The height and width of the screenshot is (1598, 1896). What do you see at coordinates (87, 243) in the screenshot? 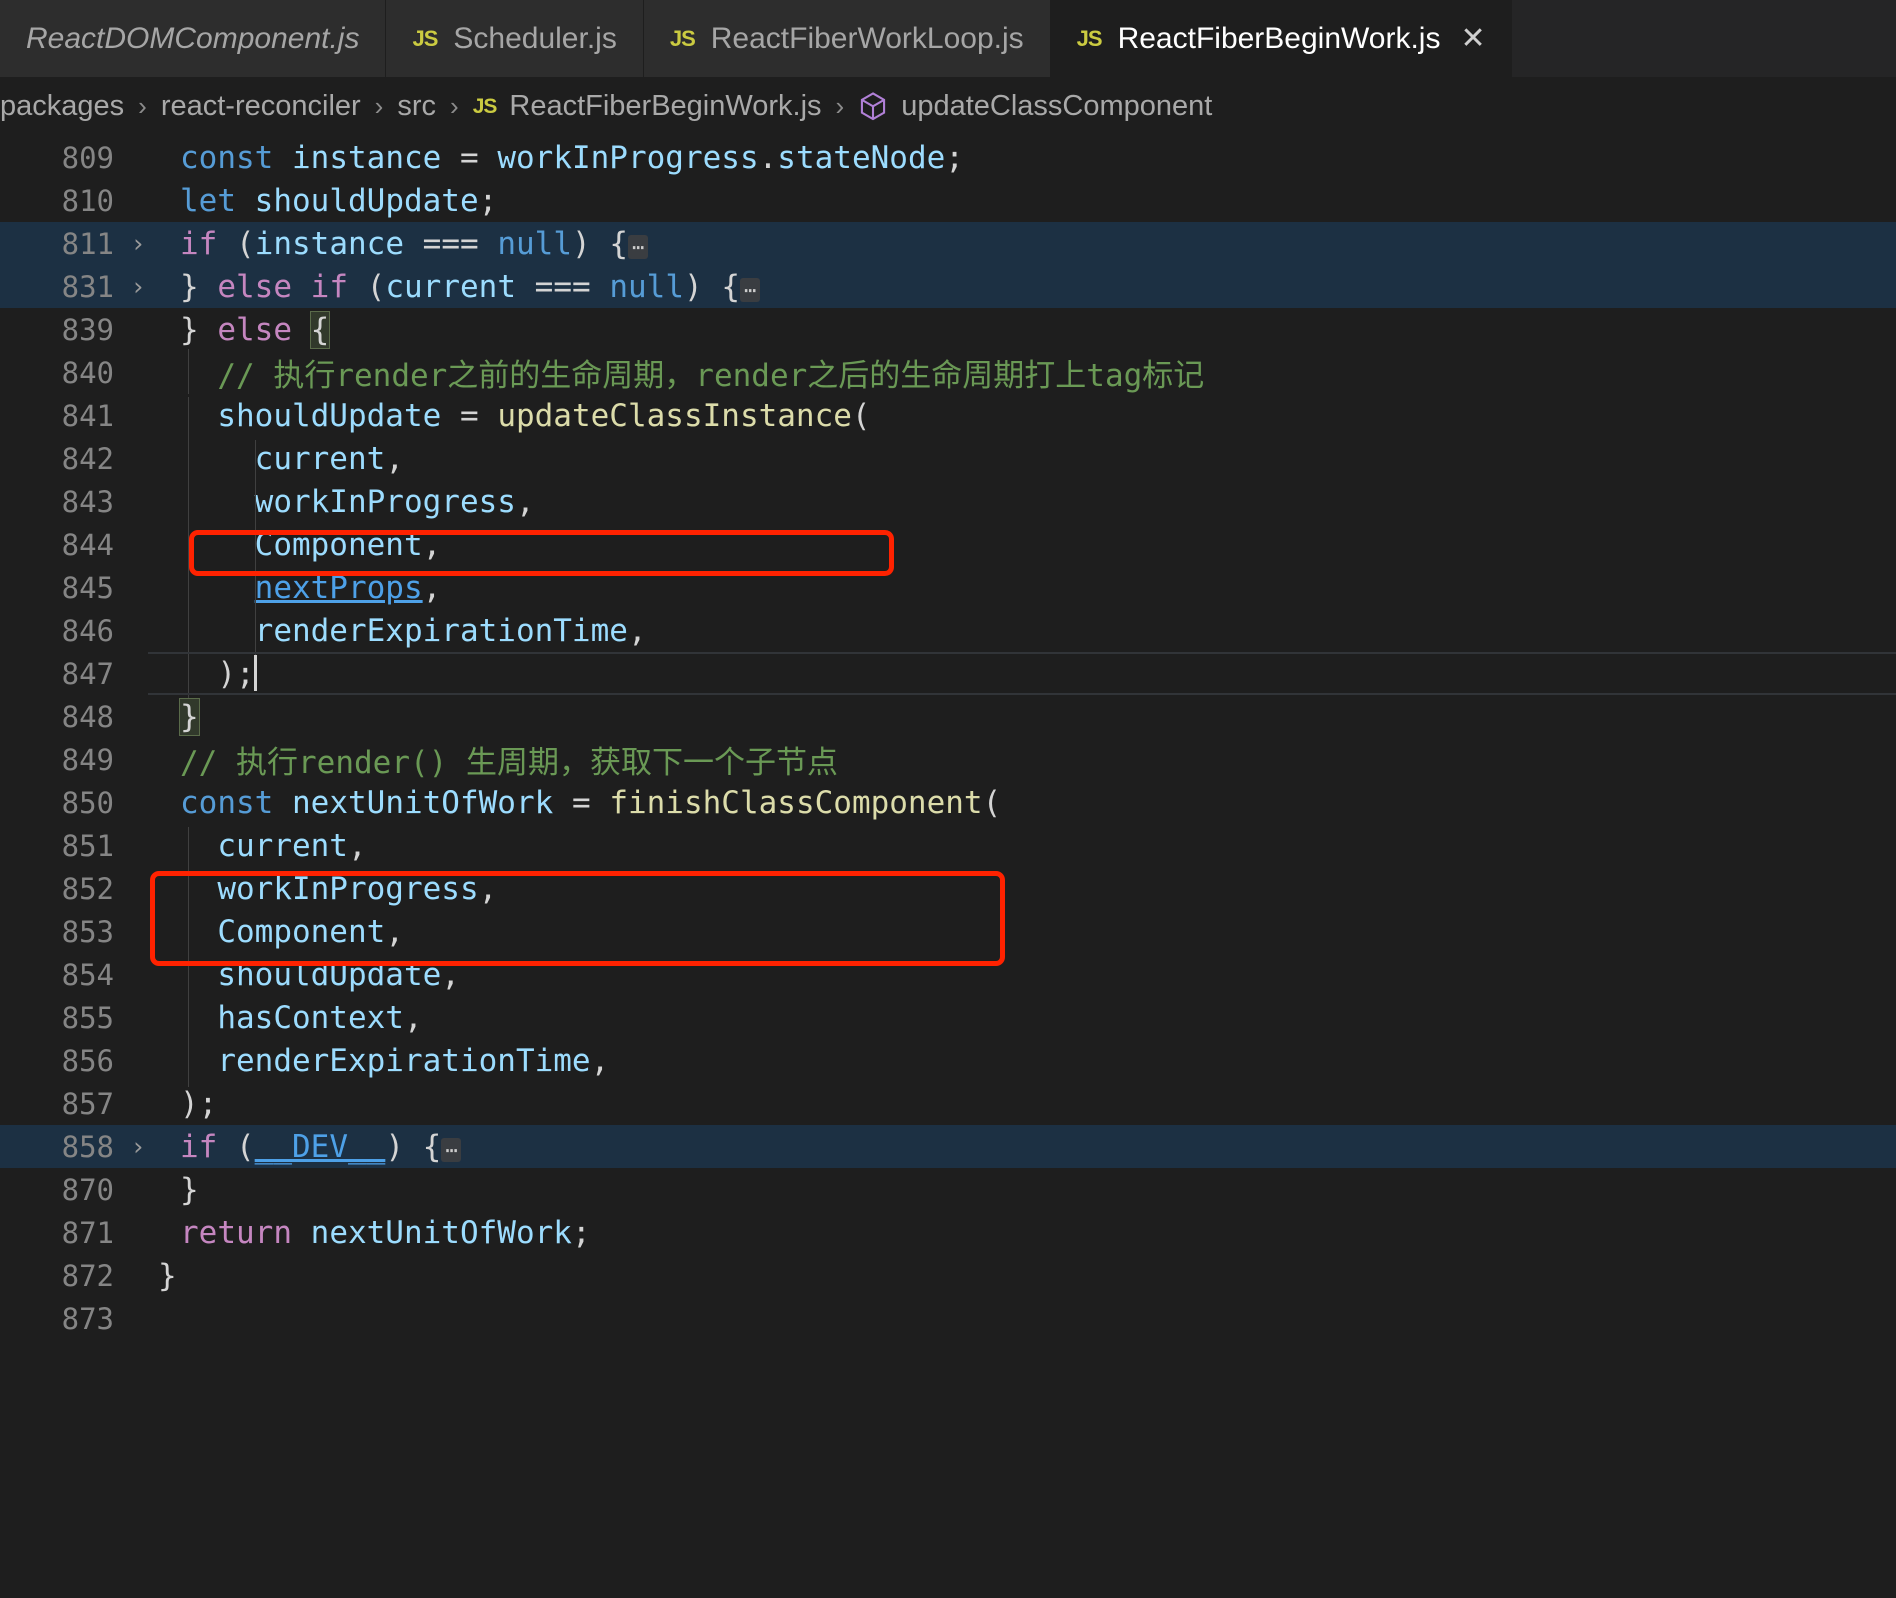
I see `line-number: 811` at bounding box center [87, 243].